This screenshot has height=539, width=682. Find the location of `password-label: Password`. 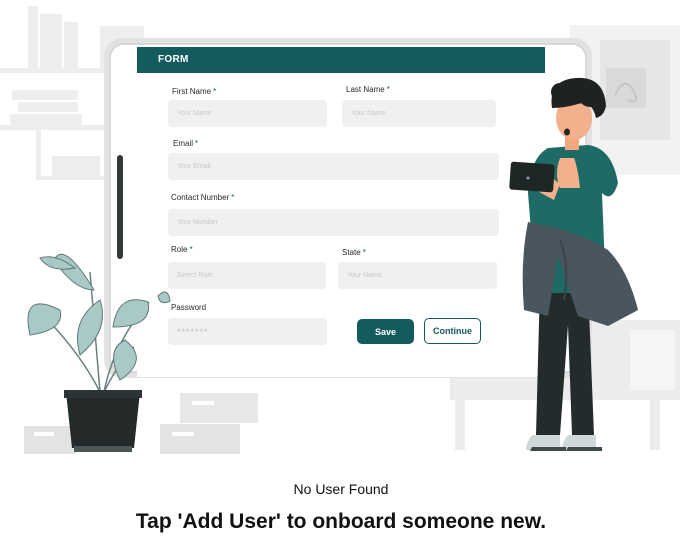

password-label: Password is located at coordinates (189, 307).